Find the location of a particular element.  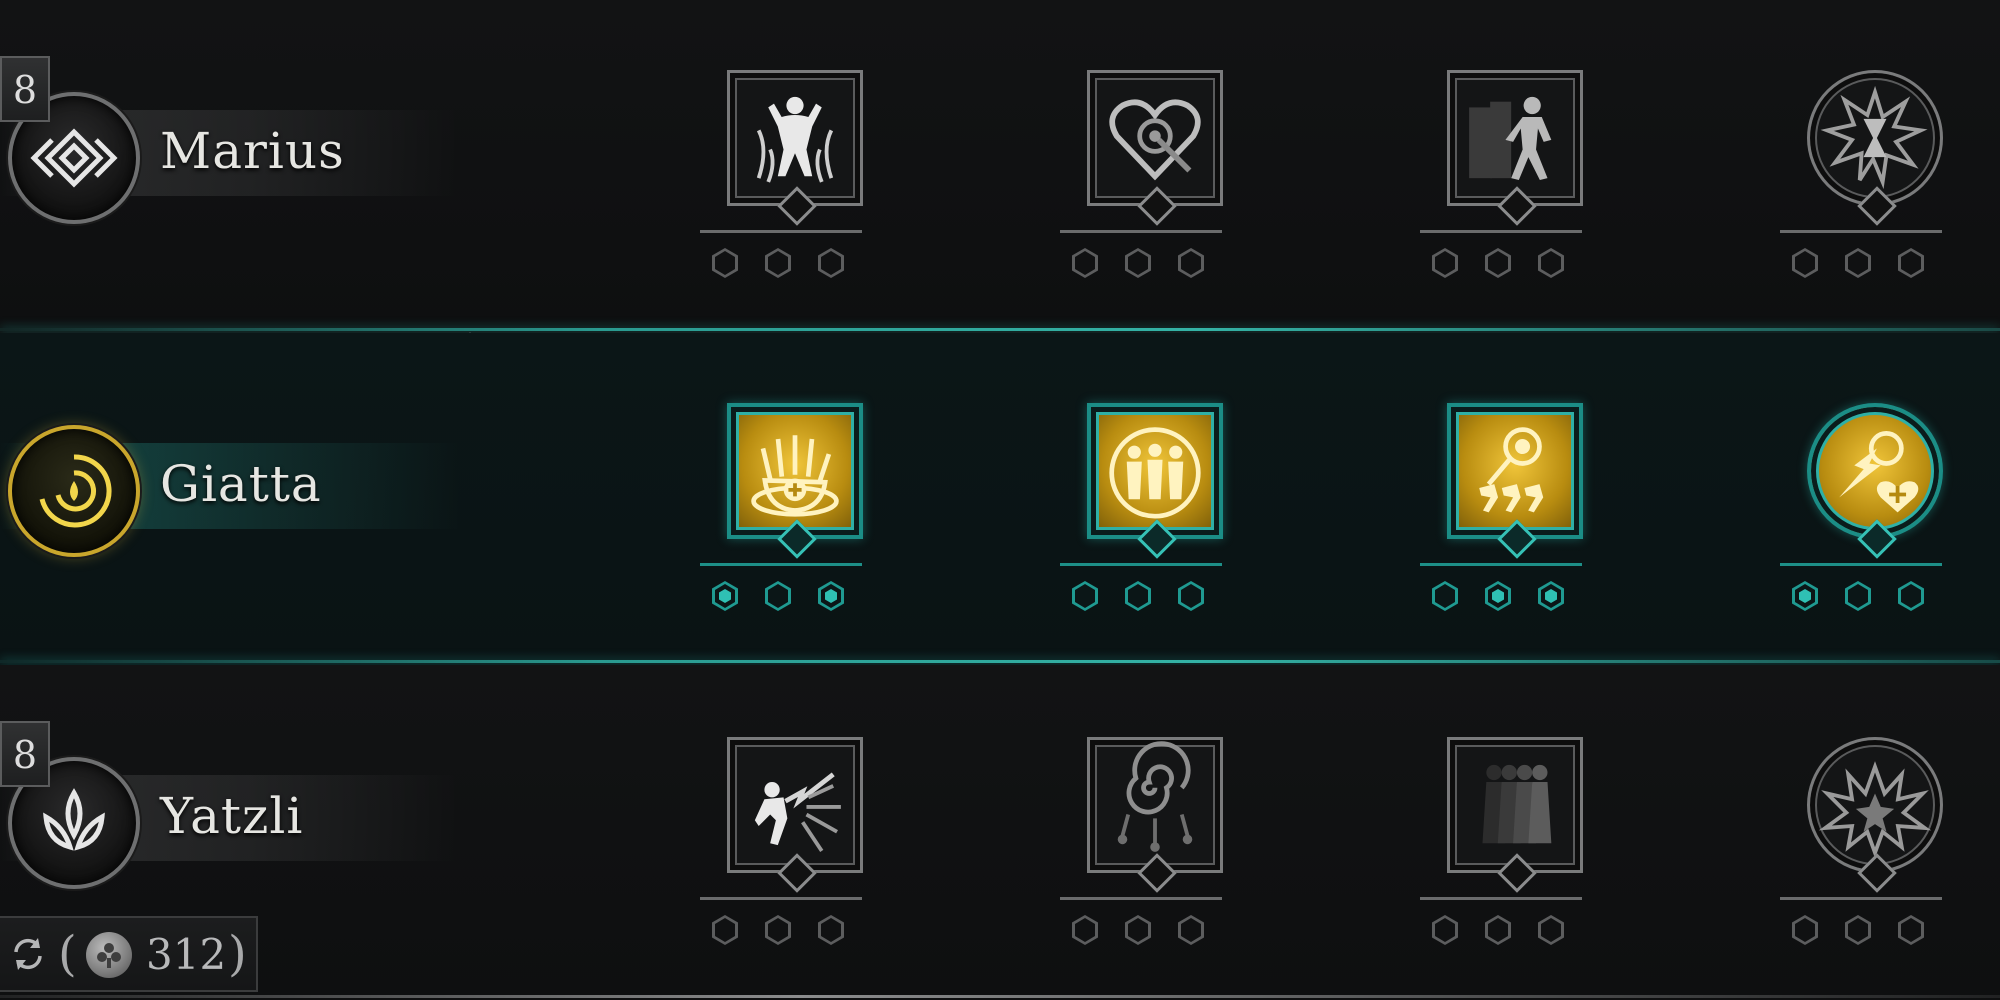

open-paren: ( is located at coordinates (67, 954).